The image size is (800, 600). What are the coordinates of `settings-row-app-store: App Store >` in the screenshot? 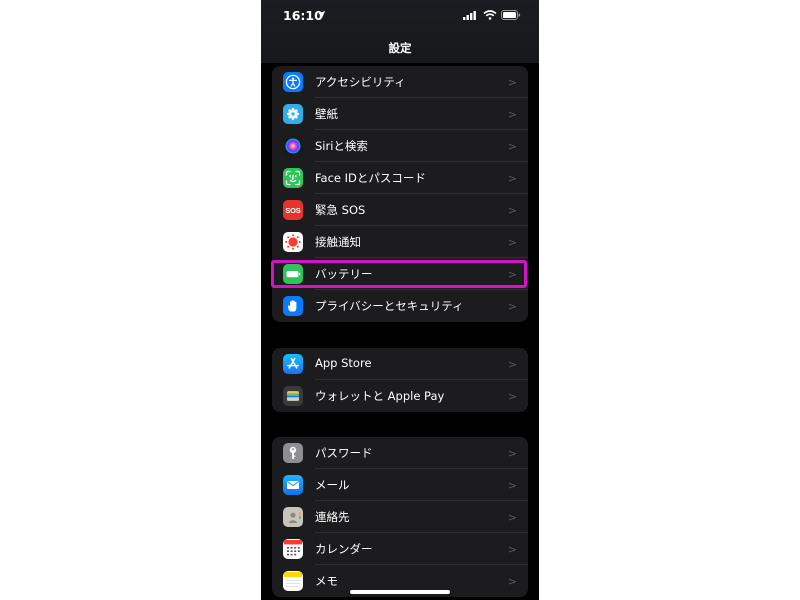 It's located at (400, 364).